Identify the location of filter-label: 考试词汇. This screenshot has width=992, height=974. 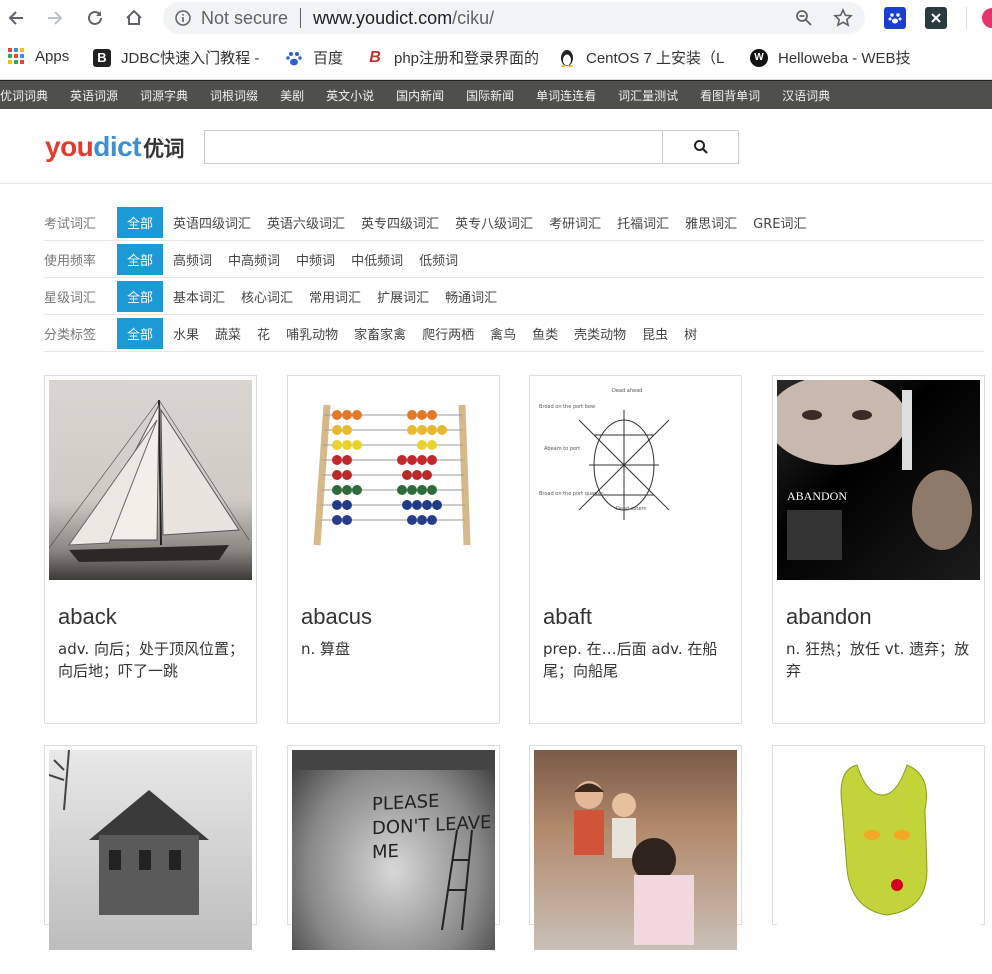
(70, 224).